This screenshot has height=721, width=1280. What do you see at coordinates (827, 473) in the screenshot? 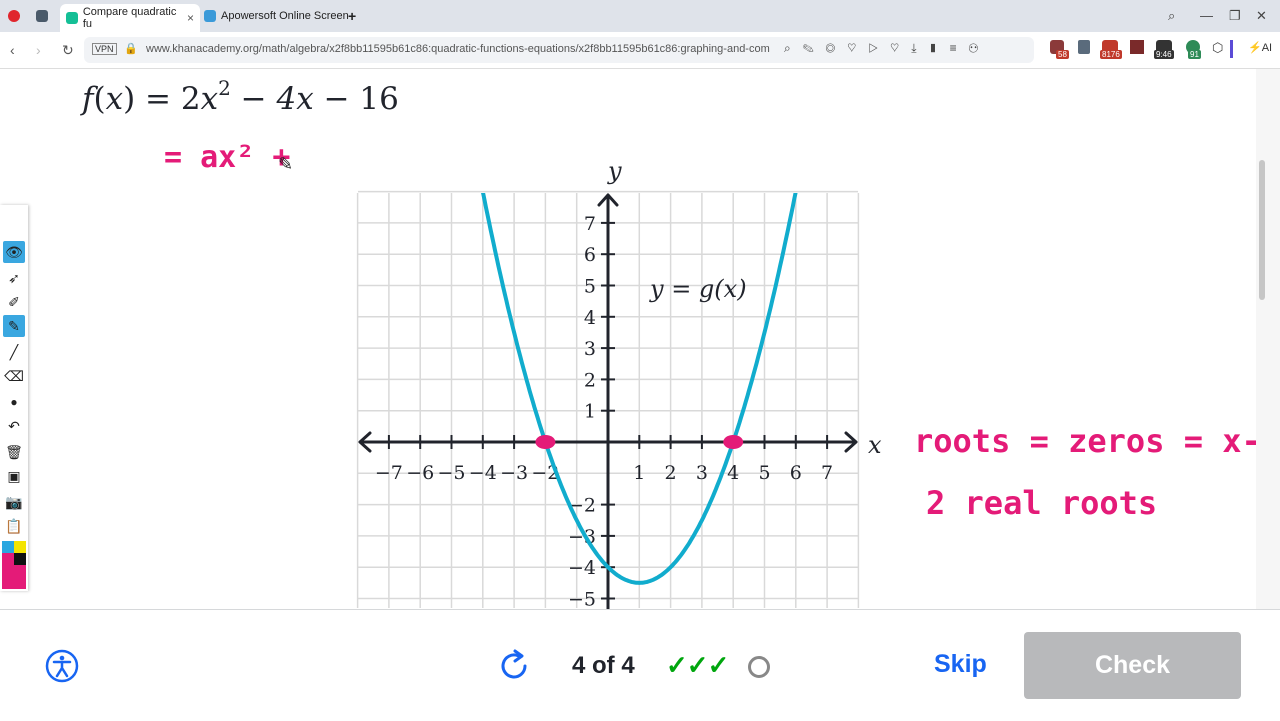
I see `x-tick-label: 7` at bounding box center [827, 473].